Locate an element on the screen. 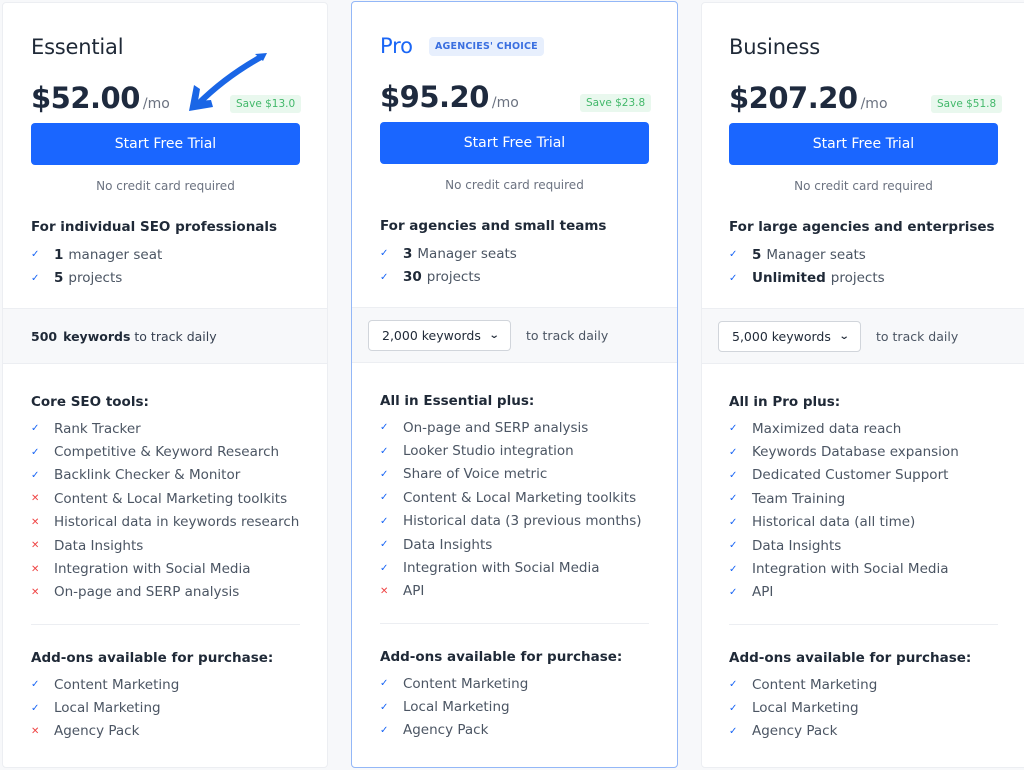 This screenshot has height=770, width=1024. feature-item: ✓ Content Marketing is located at coordinates (105, 684).